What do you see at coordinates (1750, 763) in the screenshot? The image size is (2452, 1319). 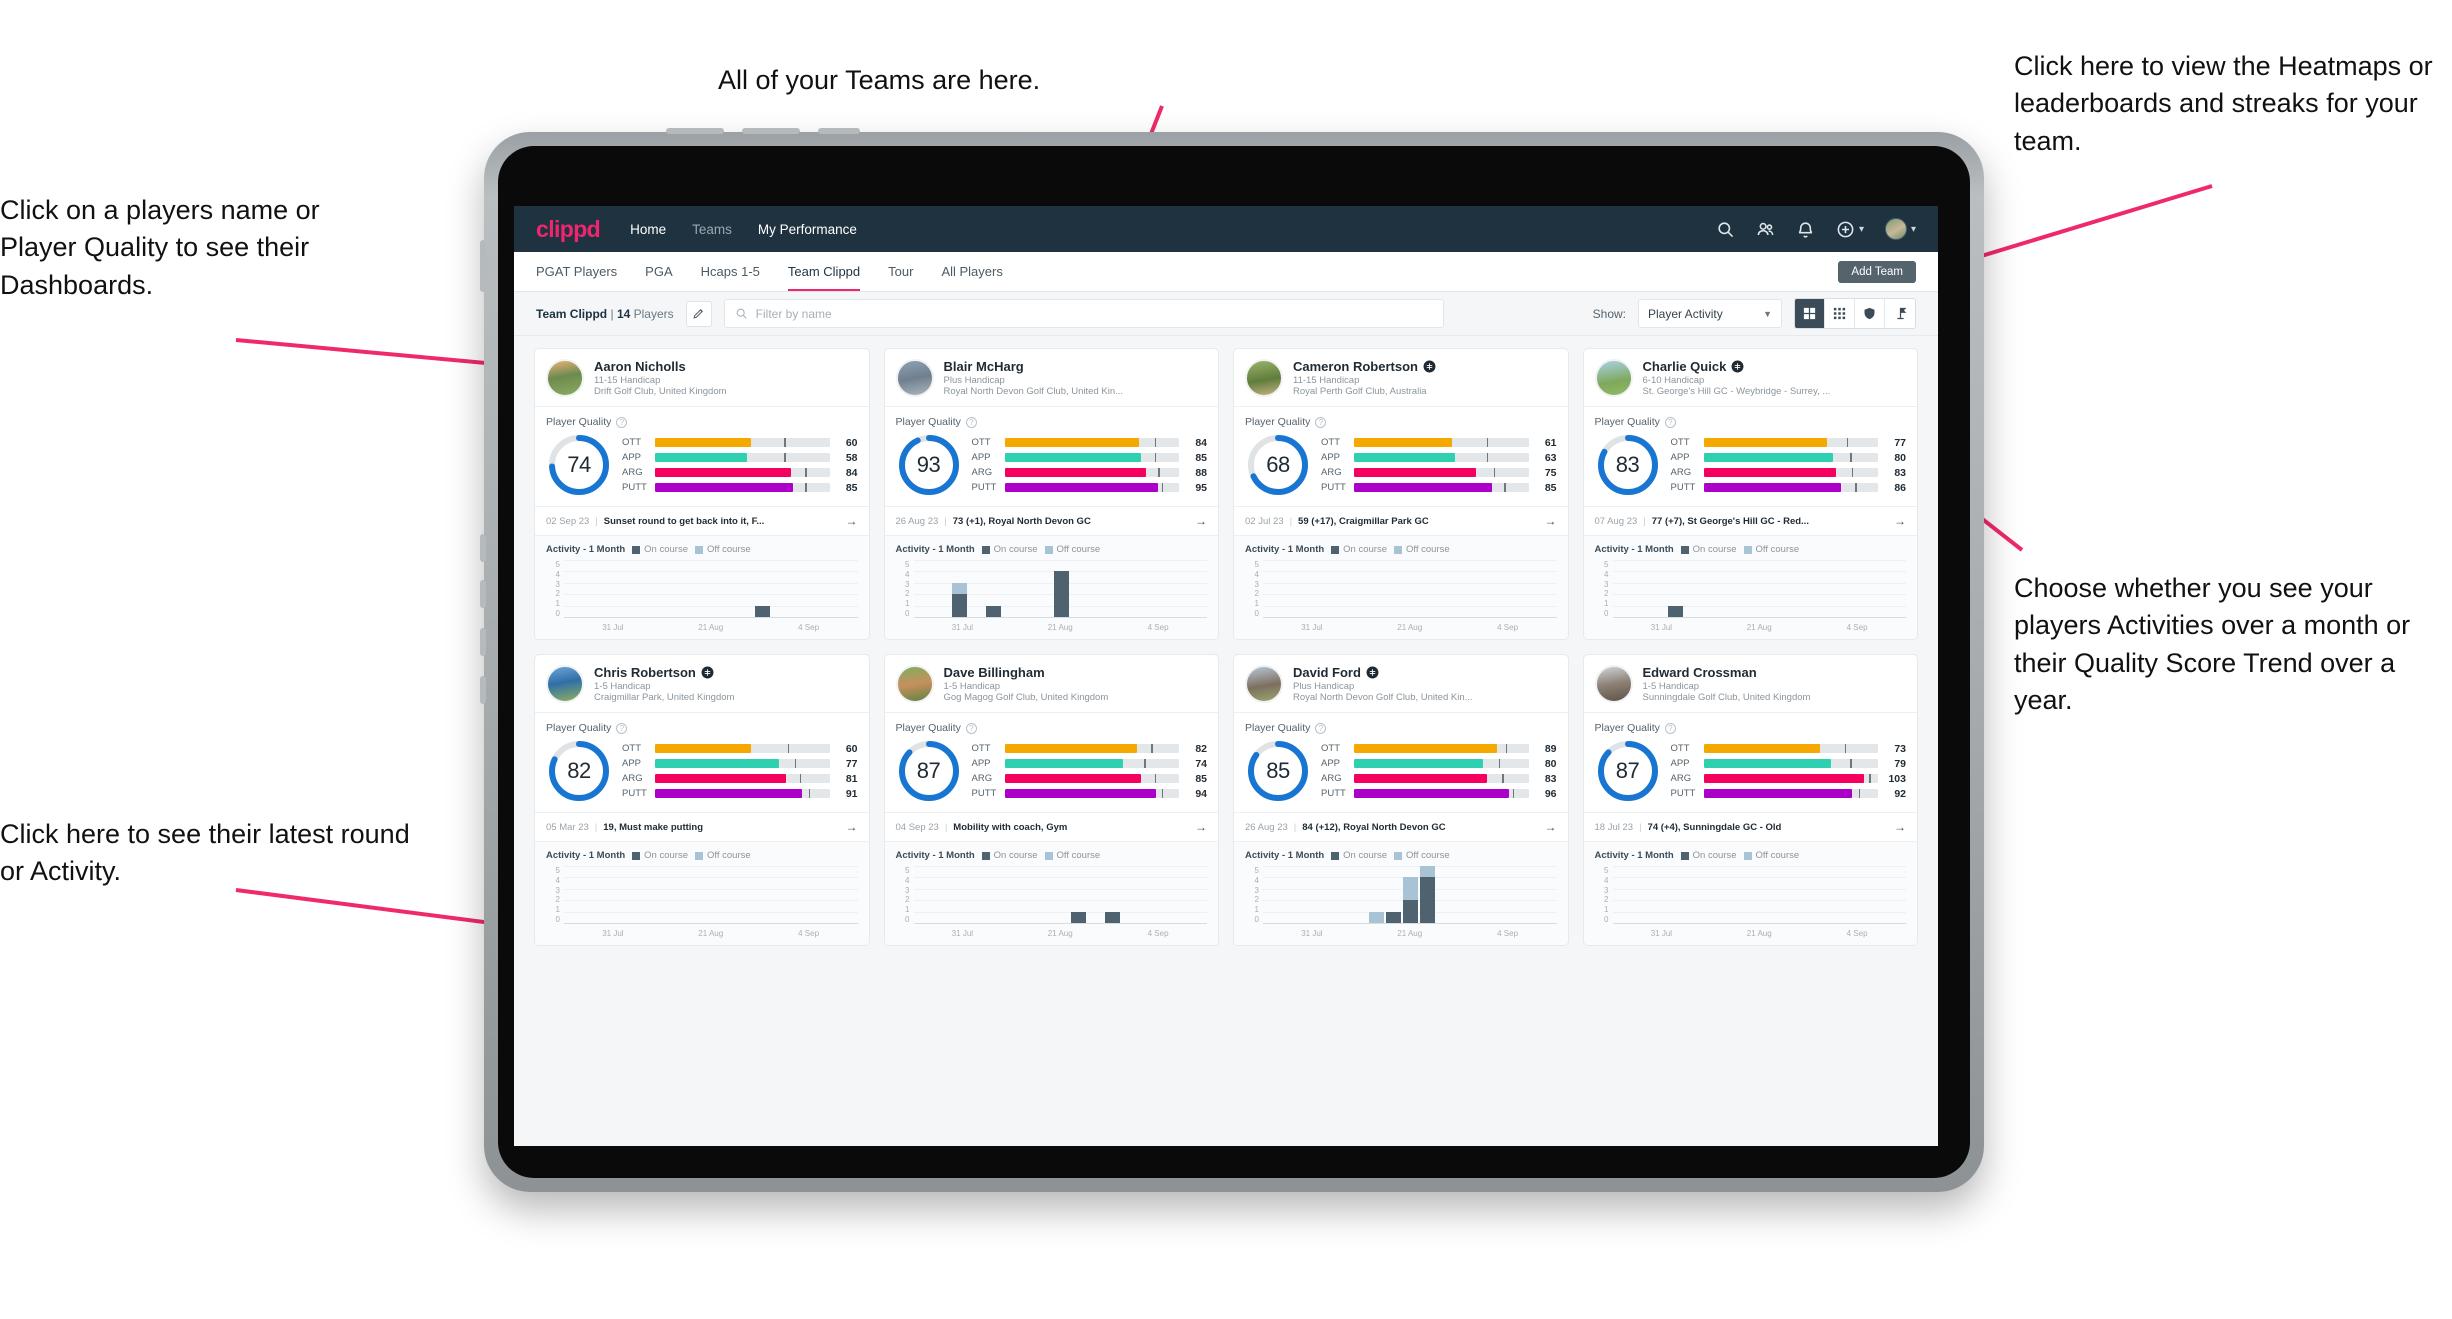 I see `player-quality-section: Player Quality? 87 OTT 73 APP 79 ARG 103` at bounding box center [1750, 763].